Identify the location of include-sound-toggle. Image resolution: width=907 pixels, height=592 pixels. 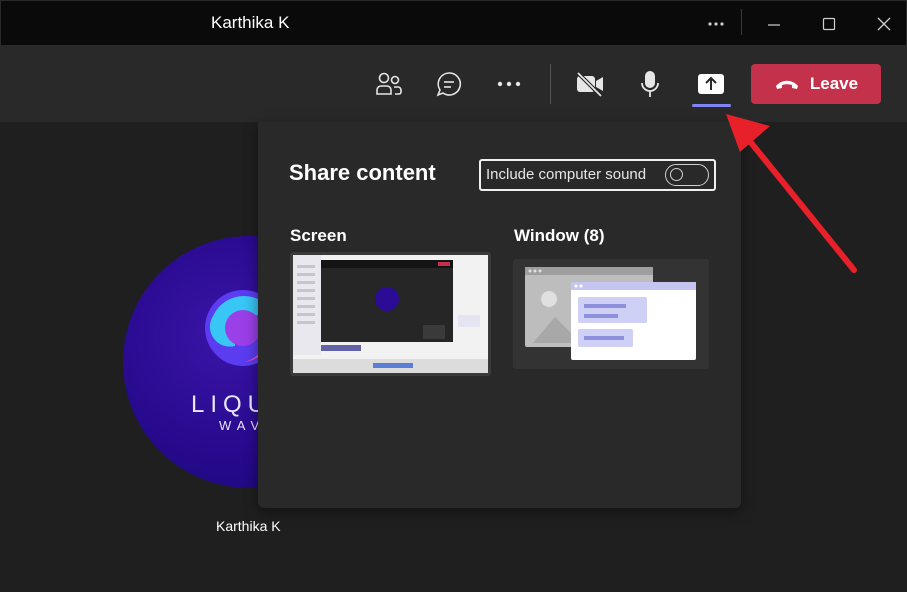
(687, 175).